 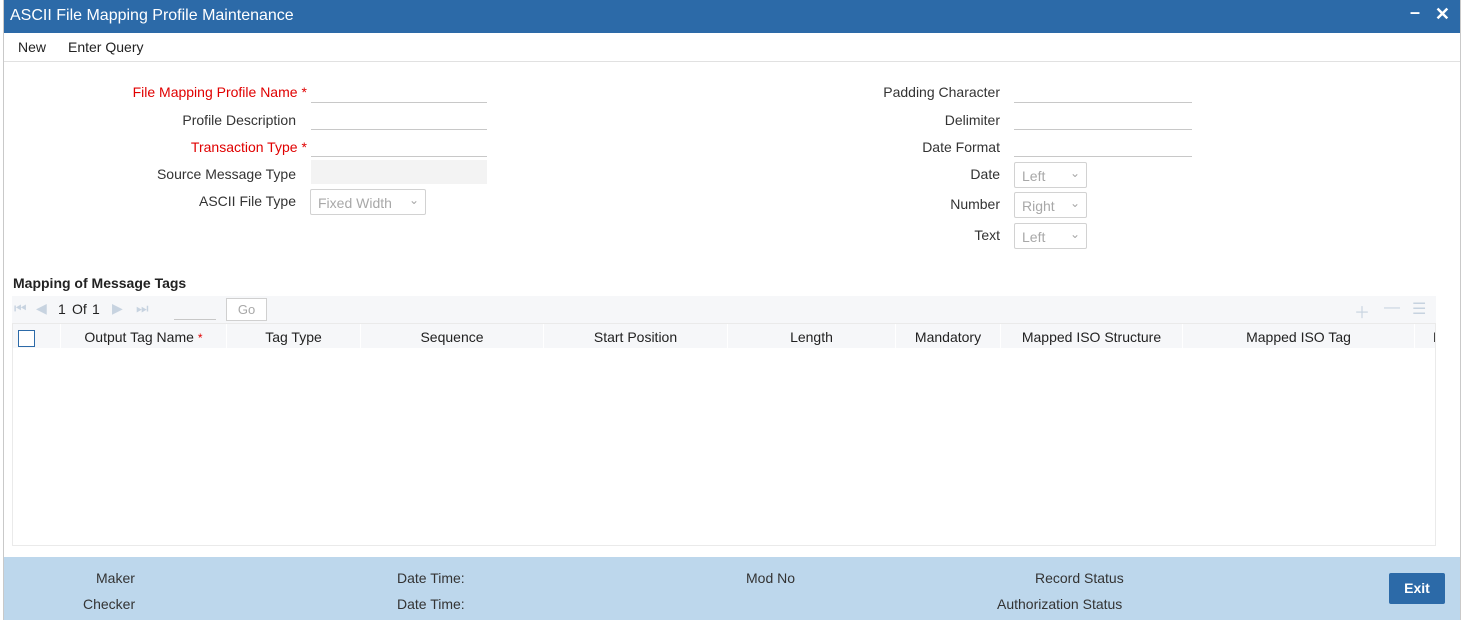 I want to click on menu-new: New, so click(x=32, y=47).